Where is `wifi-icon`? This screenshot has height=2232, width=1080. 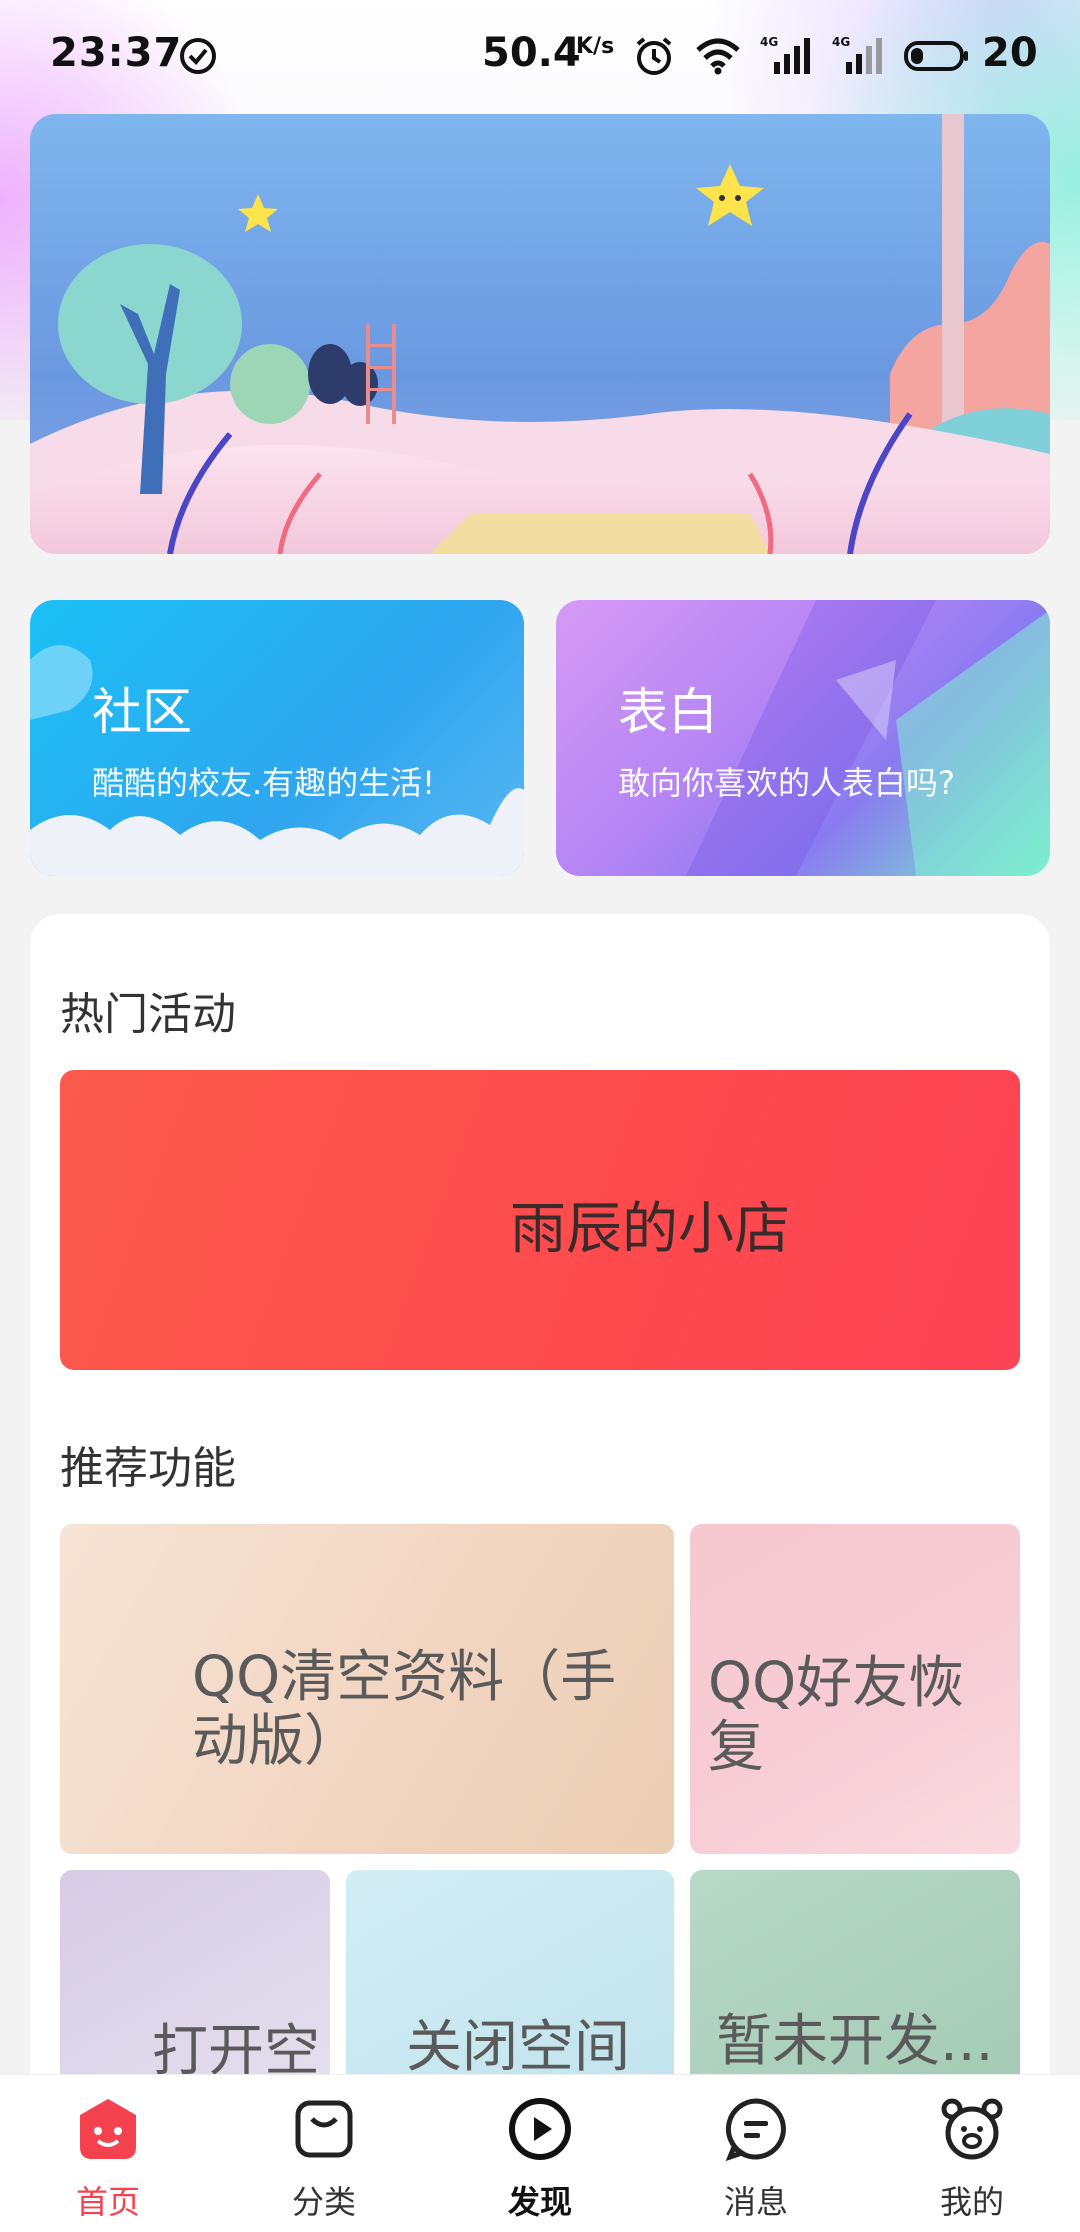
wifi-icon is located at coordinates (718, 56).